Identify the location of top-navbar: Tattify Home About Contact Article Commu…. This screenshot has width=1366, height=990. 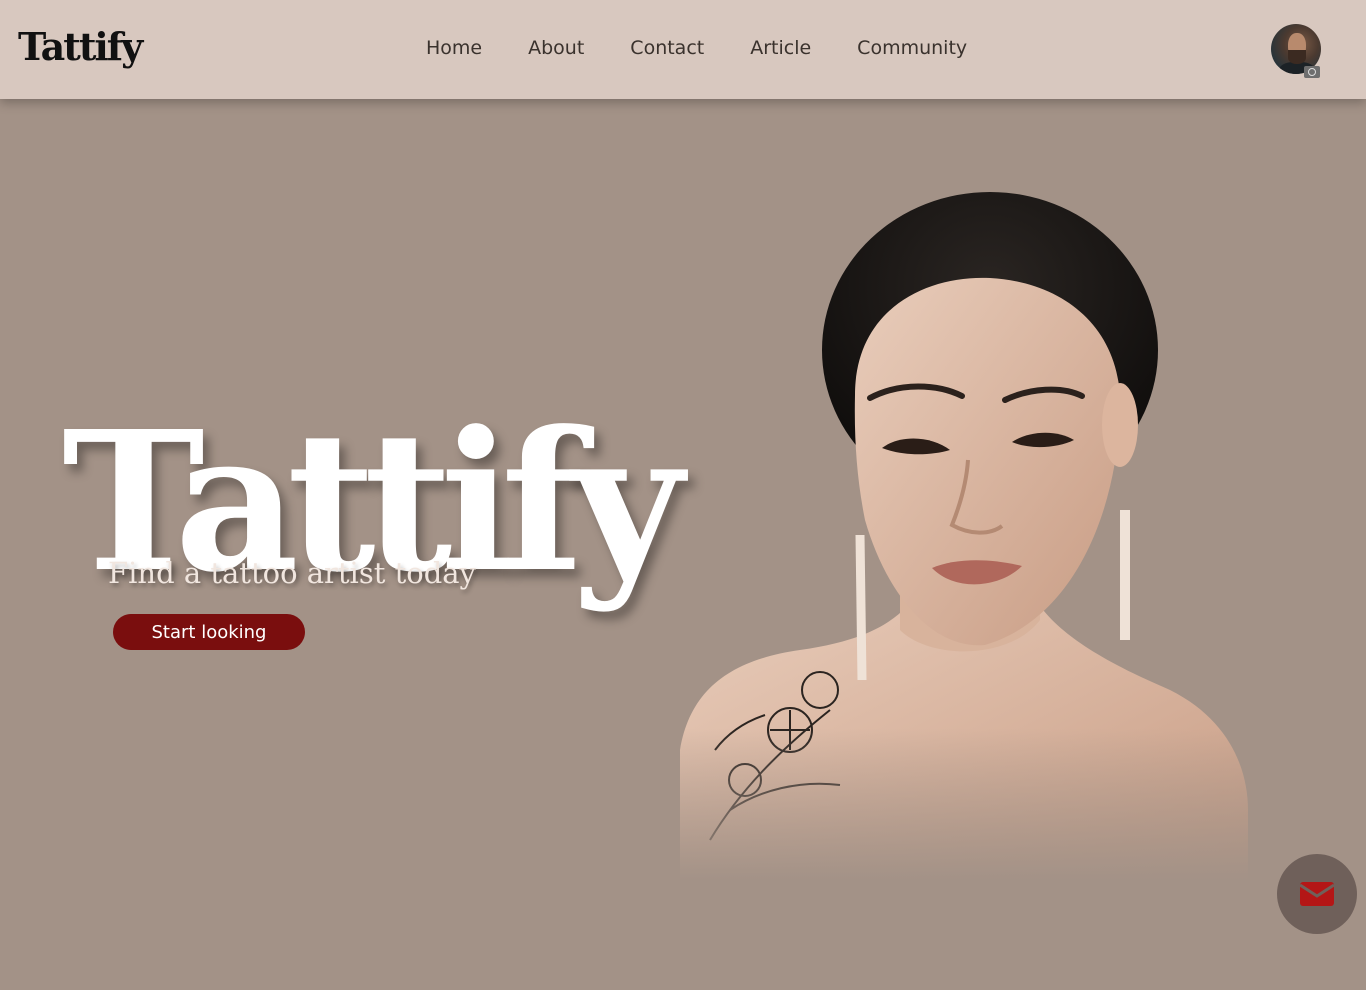
(683, 49).